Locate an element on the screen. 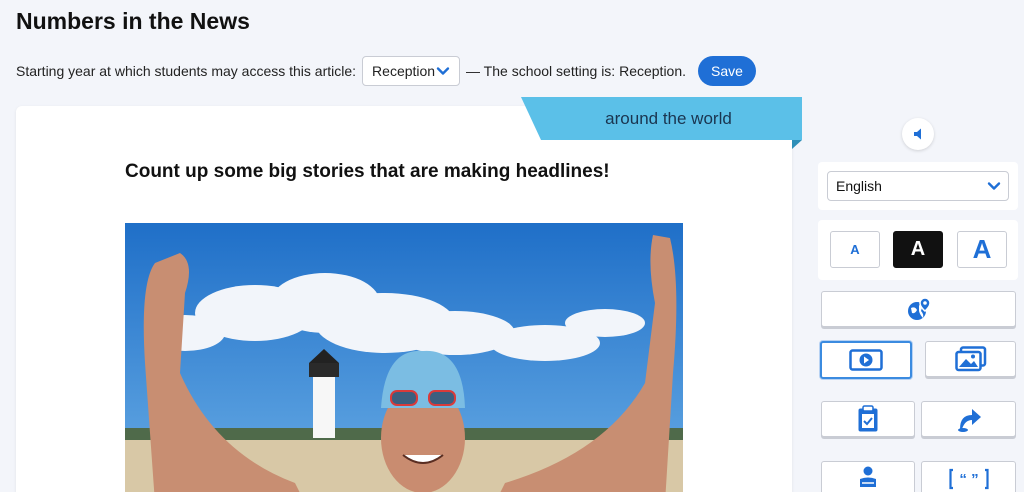 This screenshot has height=492, width=1024. start-year-value: Reception is located at coordinates (404, 71).